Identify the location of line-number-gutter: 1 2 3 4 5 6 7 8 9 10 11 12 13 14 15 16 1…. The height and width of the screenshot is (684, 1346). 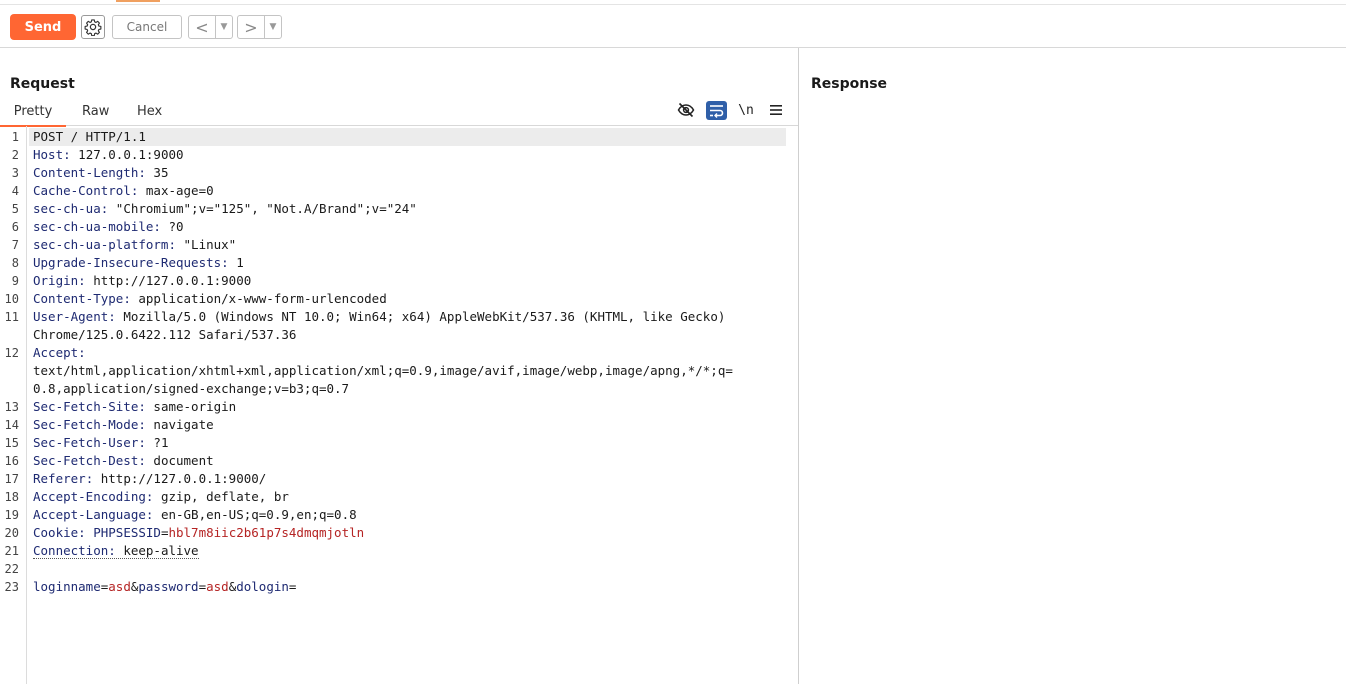
(13, 405).